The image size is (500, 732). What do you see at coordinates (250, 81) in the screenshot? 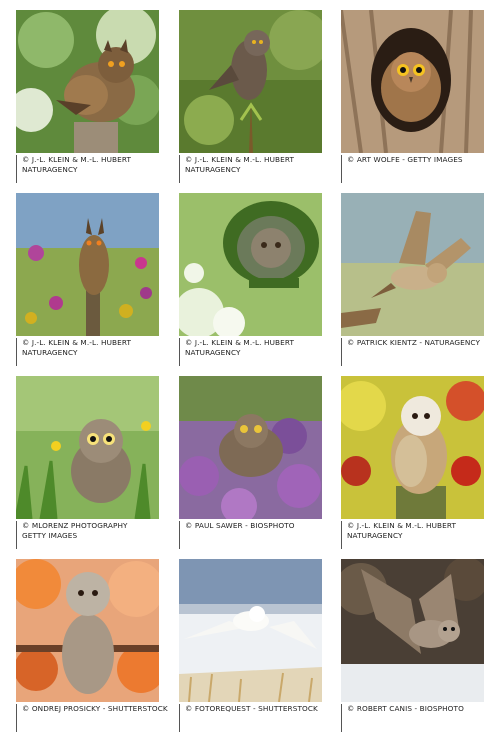
I see `photo-owl-on-branch-green` at bounding box center [250, 81].